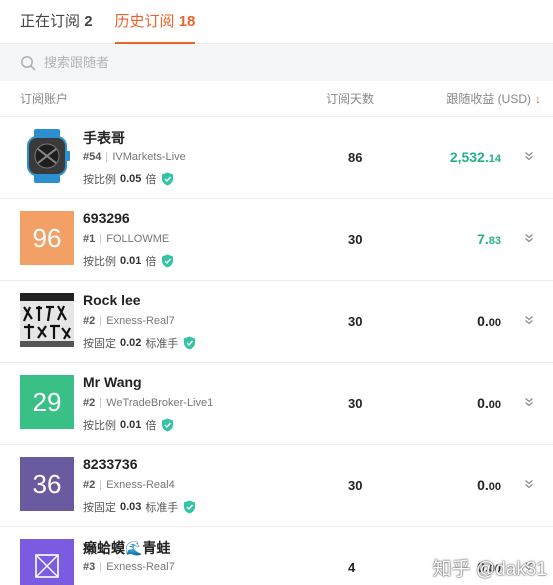 The image size is (553, 585). What do you see at coordinates (44, 99) in the screenshot?
I see `column-account: 订阅账户` at bounding box center [44, 99].